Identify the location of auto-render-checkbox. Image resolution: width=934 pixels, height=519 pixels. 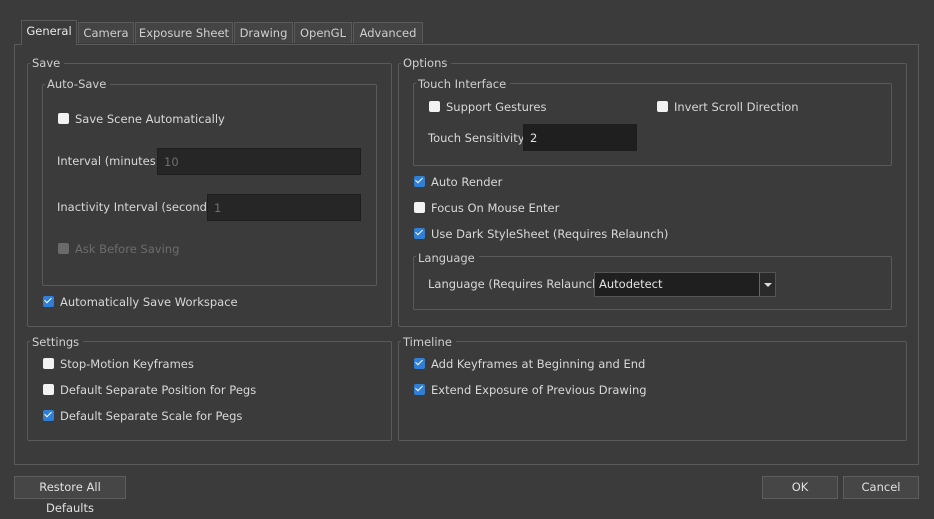
(419, 181).